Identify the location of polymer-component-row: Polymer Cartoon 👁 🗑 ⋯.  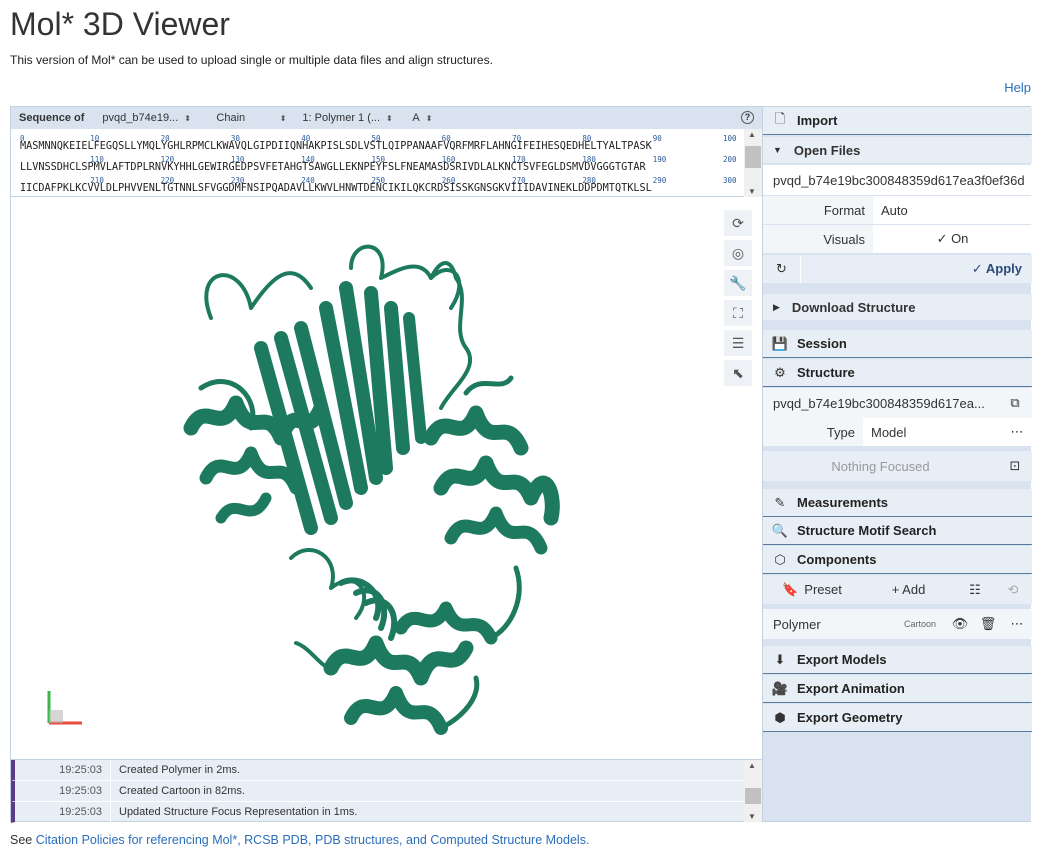
(897, 624).